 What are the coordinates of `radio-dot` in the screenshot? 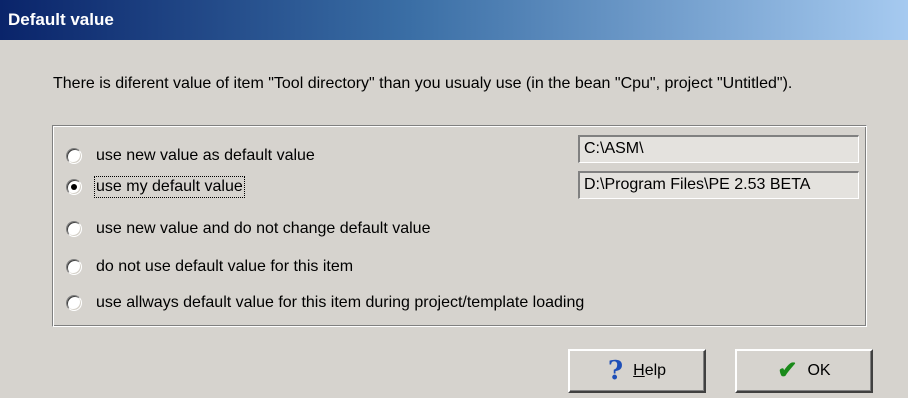 It's located at (74, 187).